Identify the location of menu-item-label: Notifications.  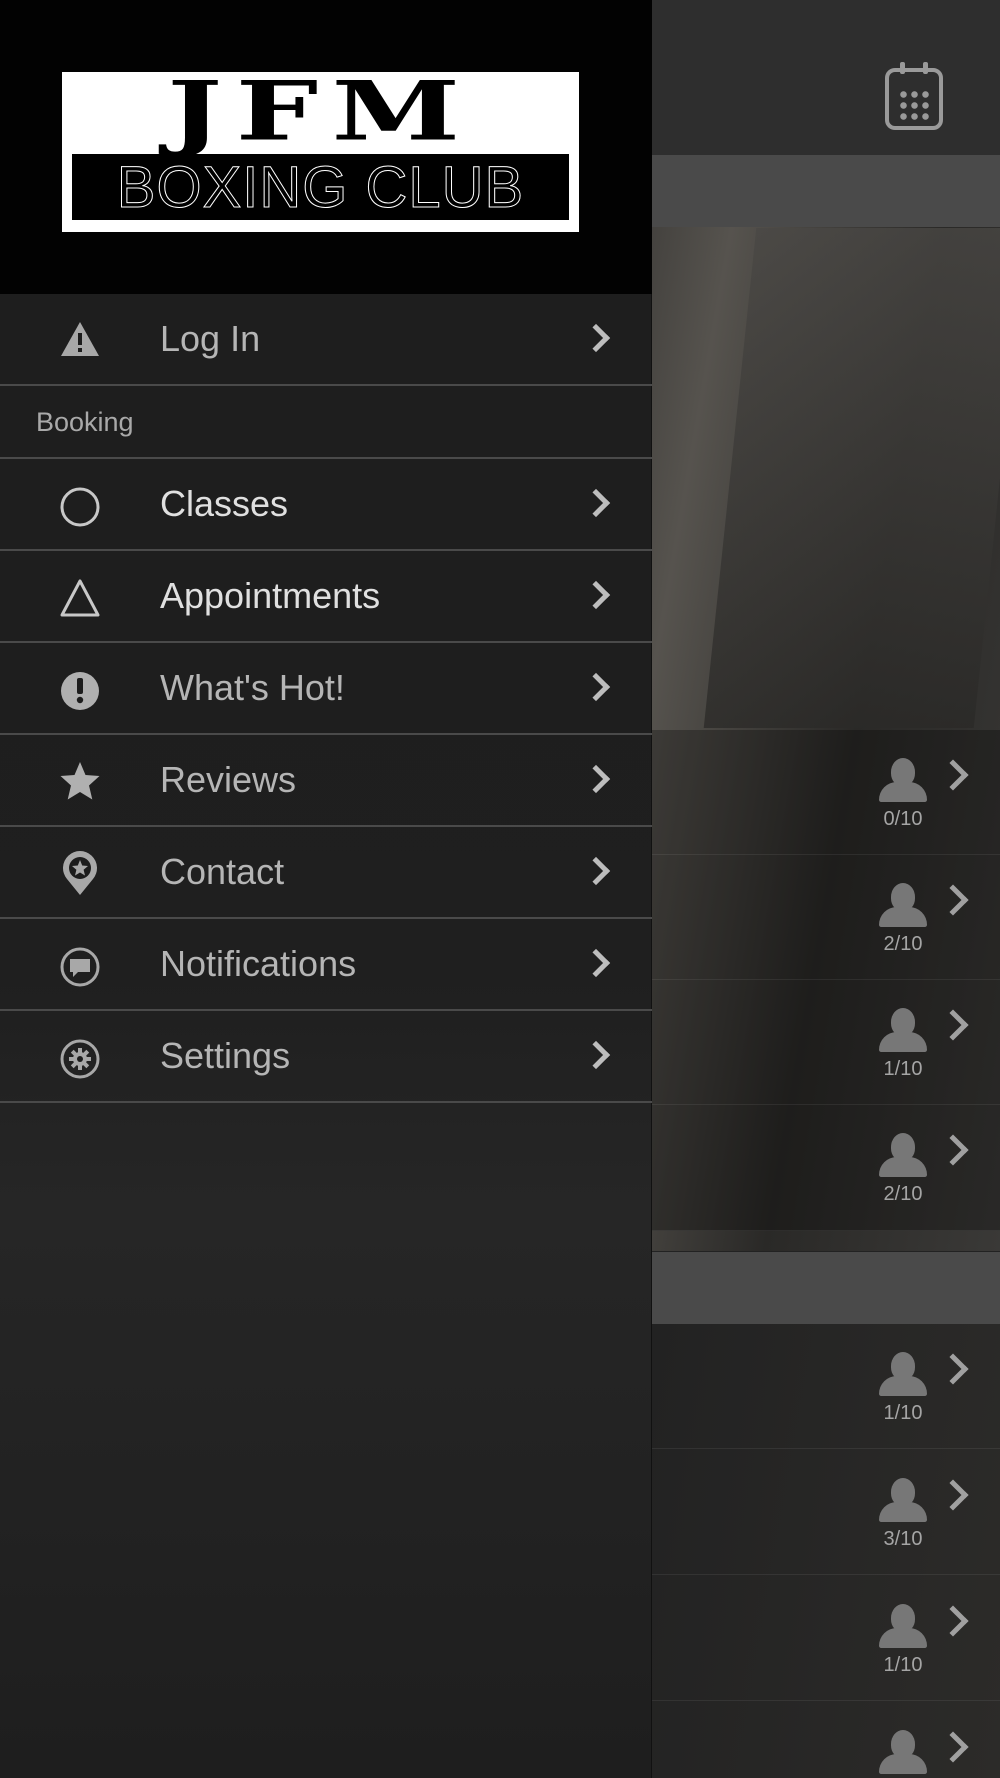
(258, 963).